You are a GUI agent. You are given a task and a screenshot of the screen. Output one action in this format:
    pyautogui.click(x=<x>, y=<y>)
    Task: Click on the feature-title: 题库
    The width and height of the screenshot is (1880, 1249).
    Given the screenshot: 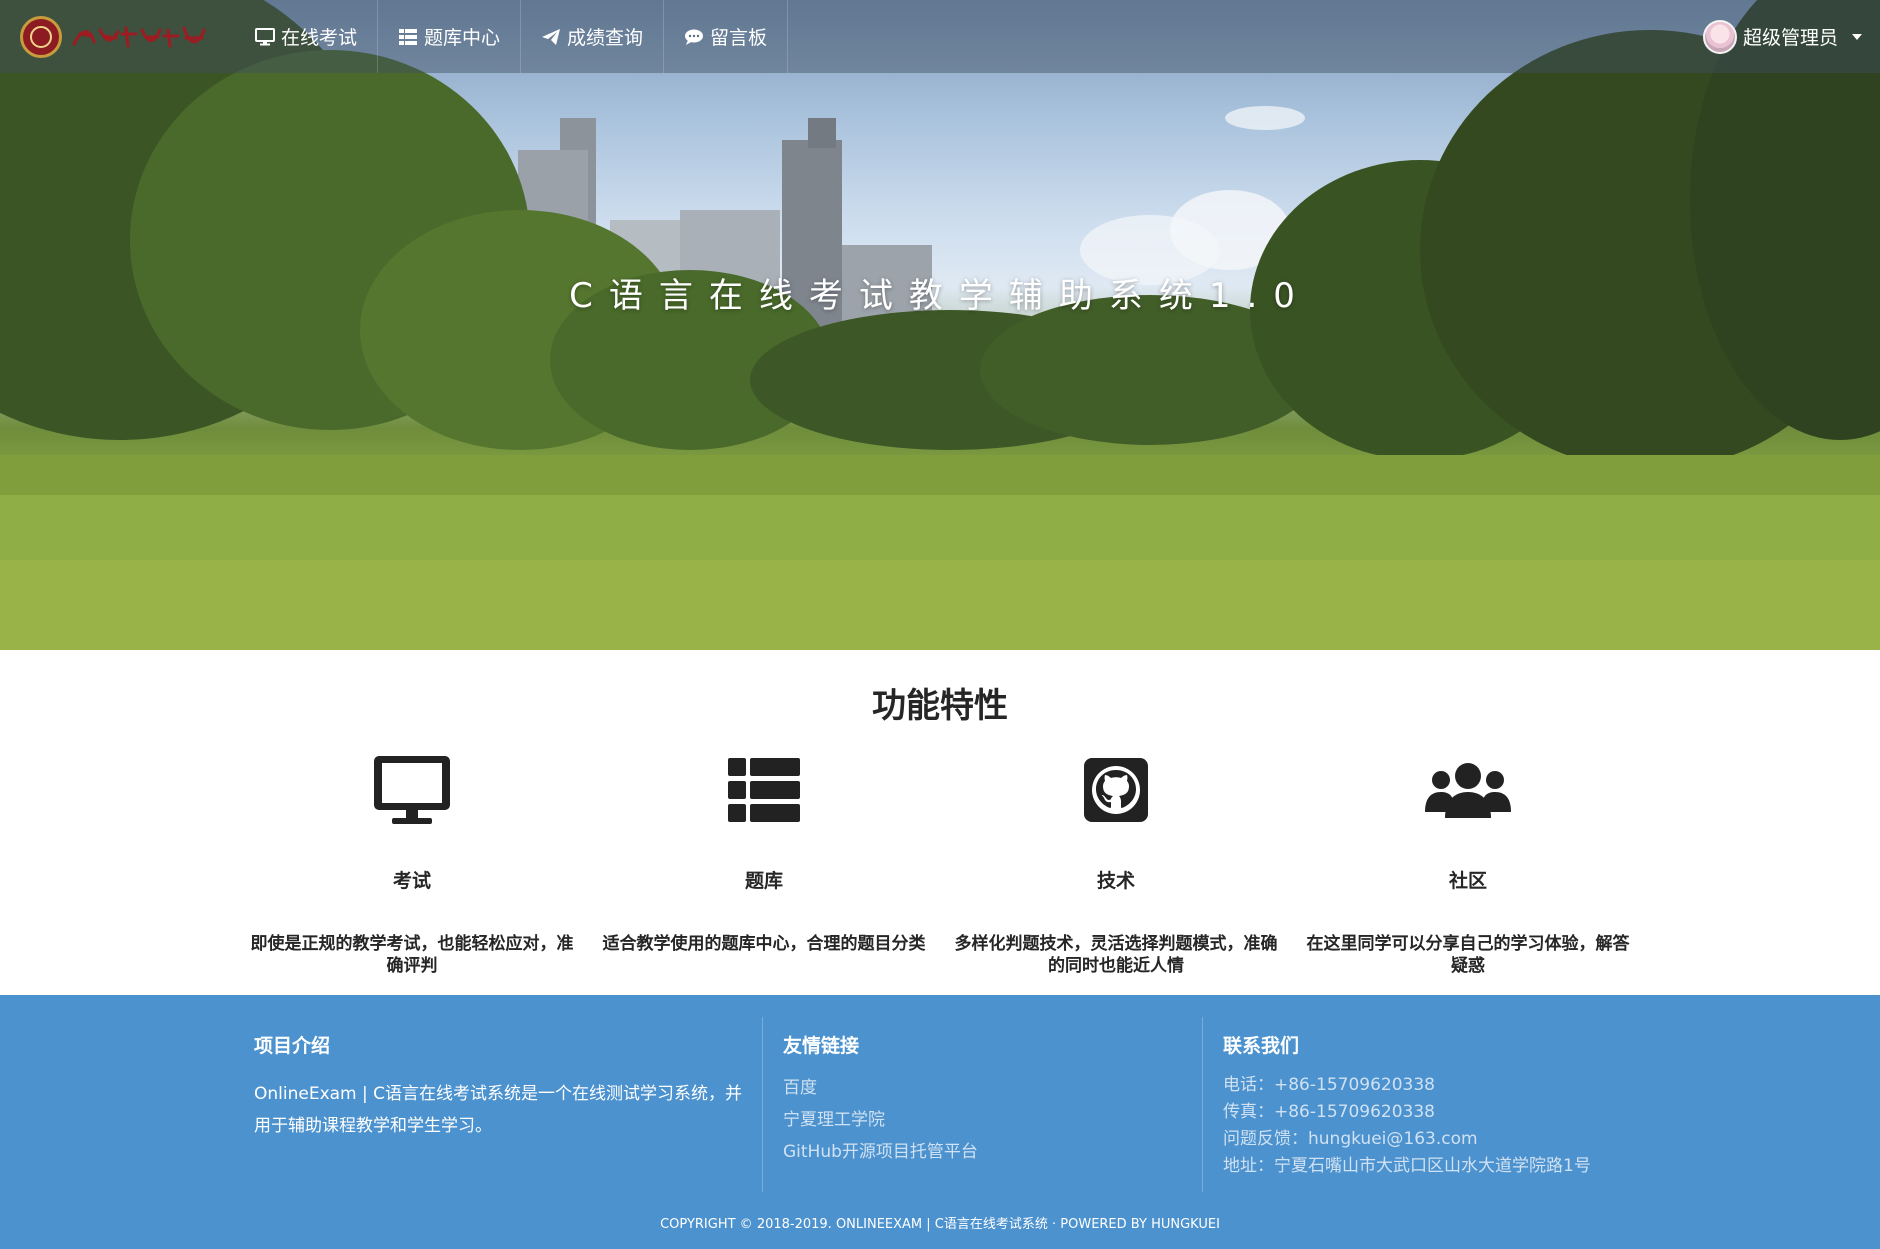 What is the action you would take?
    pyautogui.click(x=763, y=881)
    